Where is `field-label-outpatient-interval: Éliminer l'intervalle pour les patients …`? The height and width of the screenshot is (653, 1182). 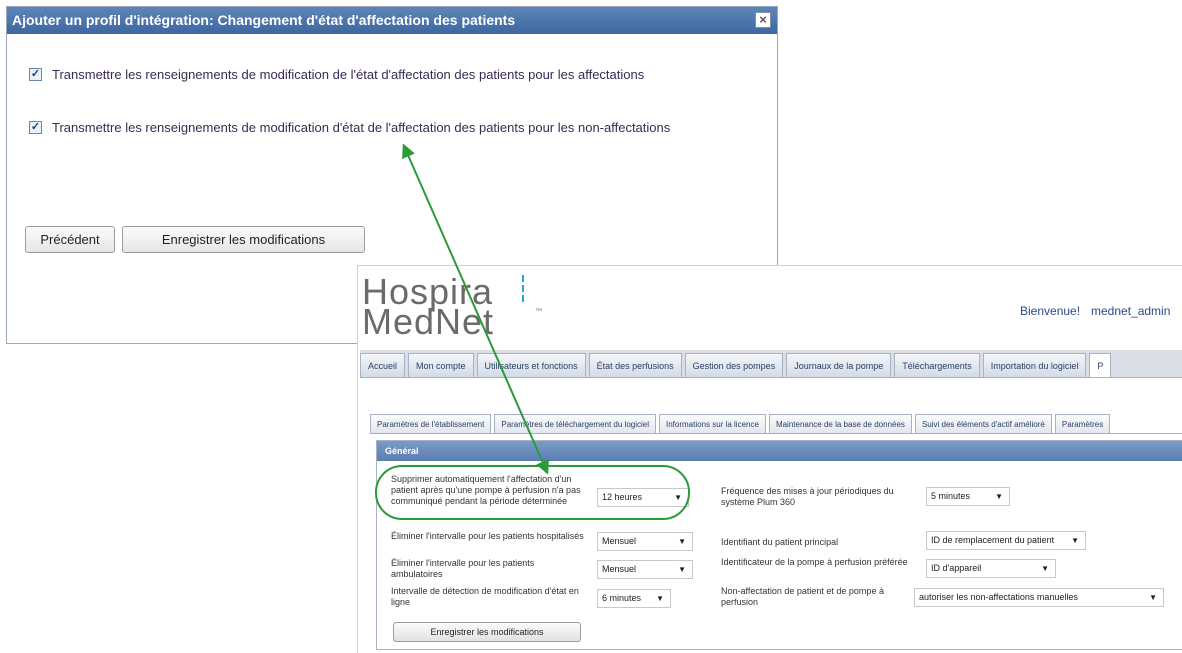
field-label-outpatient-interval: Éliminer l'intervalle pour les patients … is located at coordinates (463, 568).